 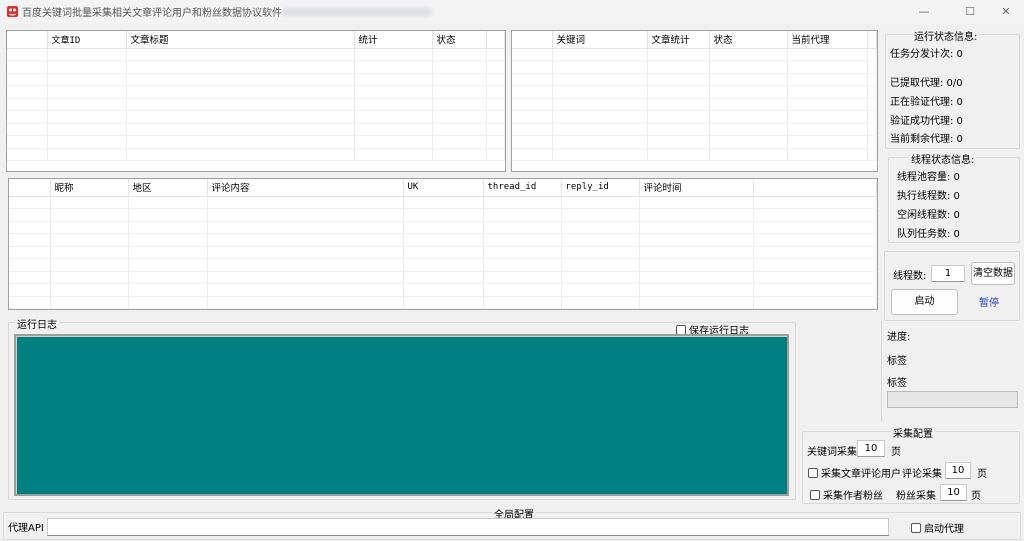 I want to click on column-header: 当前代理, so click(x=827, y=40).